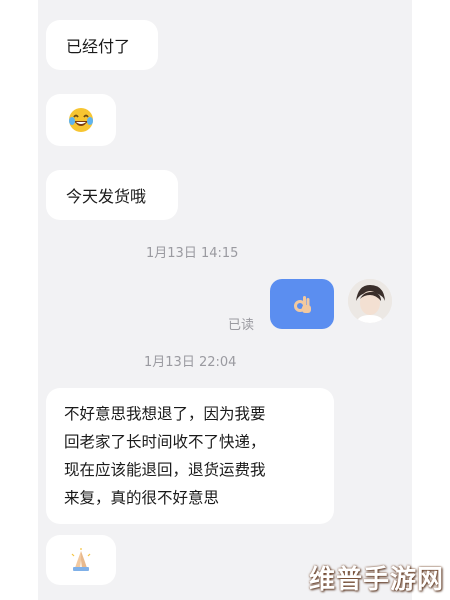 This screenshot has width=450, height=600. I want to click on message-line: 回老家了长时间收不了快递，, so click(165, 442).